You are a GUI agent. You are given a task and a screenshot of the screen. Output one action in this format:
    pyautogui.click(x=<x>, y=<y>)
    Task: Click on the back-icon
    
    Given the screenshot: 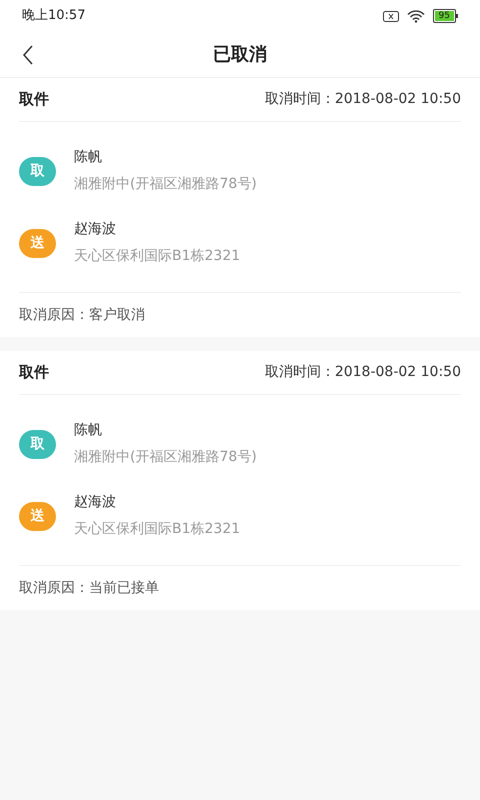 What is the action you would take?
    pyautogui.click(x=28, y=55)
    